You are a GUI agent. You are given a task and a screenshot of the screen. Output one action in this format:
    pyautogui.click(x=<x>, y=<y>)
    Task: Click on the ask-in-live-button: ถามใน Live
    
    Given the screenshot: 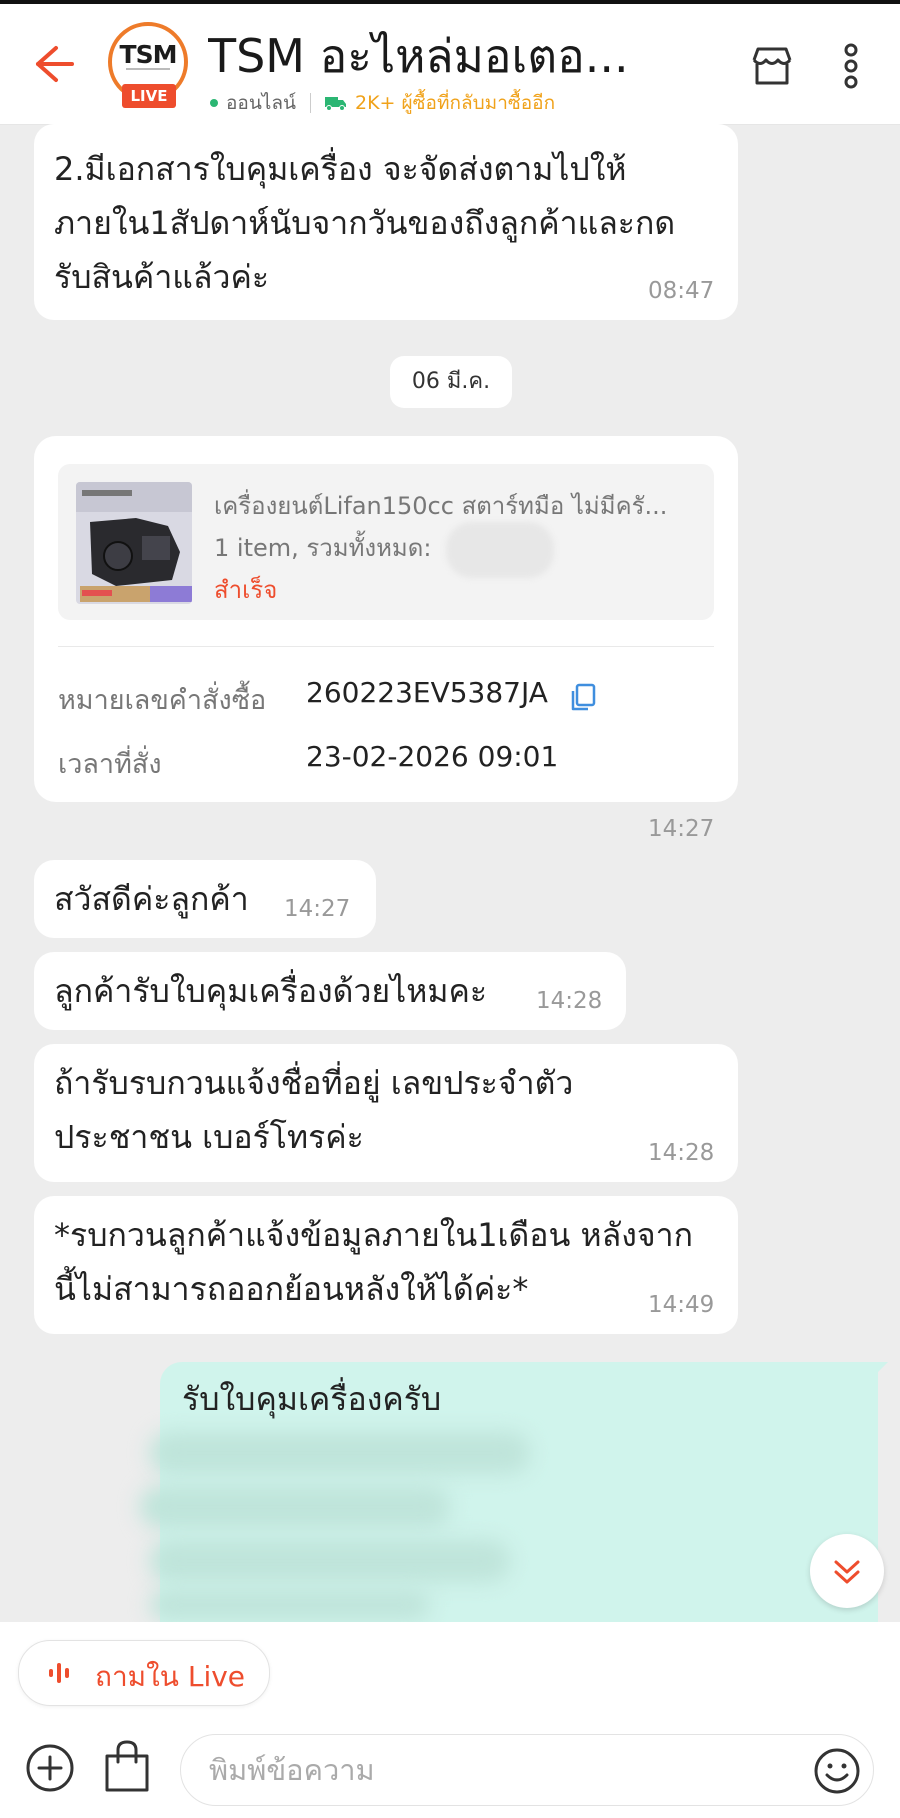 What is the action you would take?
    pyautogui.click(x=144, y=1673)
    